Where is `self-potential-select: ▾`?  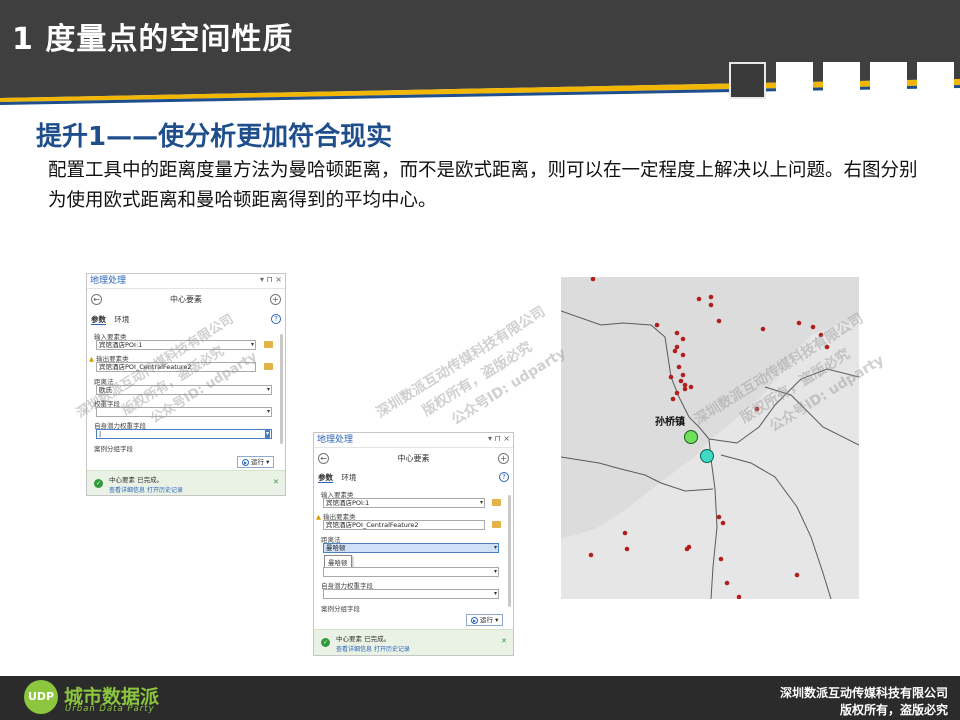
self-potential-select: ▾ is located at coordinates (411, 594).